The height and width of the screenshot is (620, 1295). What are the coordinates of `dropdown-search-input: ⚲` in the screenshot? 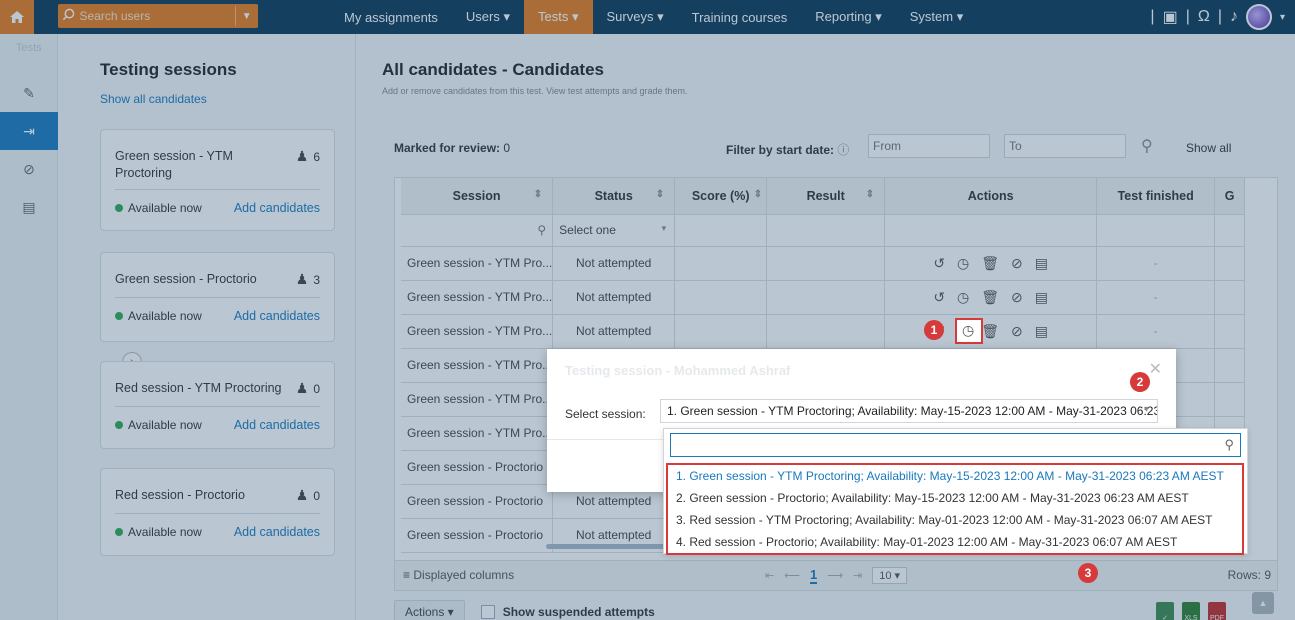 It's located at (955, 445).